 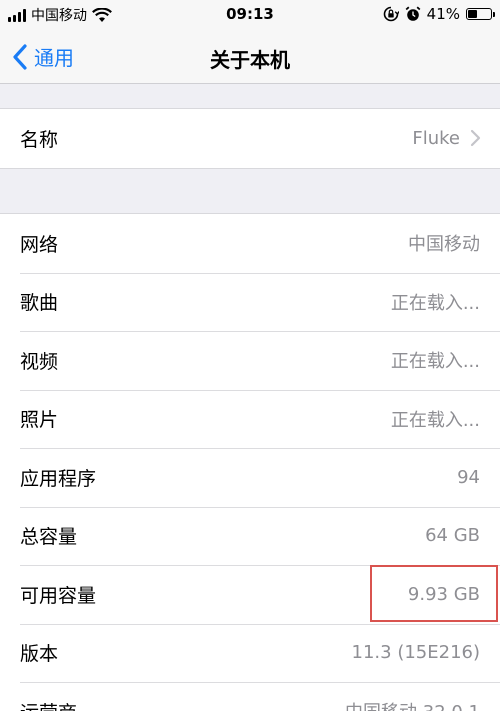 I want to click on row-label: 照片, so click(x=39, y=420).